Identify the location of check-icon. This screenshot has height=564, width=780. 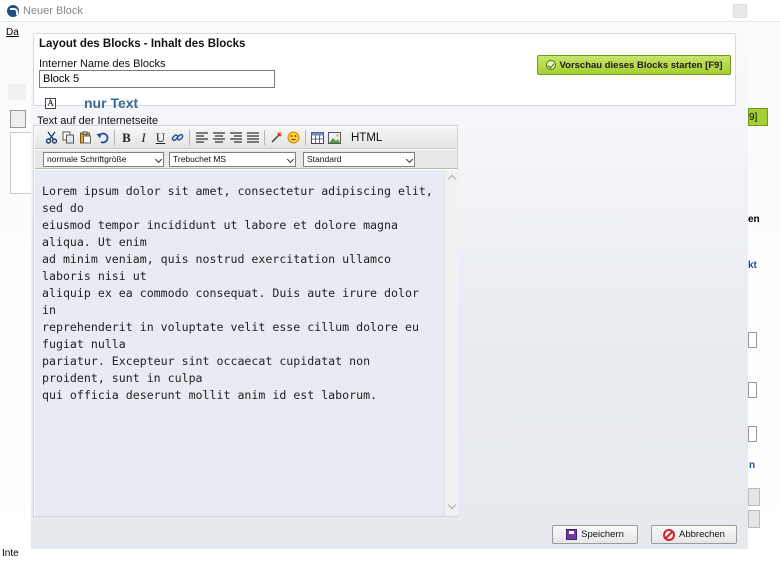
(550, 65).